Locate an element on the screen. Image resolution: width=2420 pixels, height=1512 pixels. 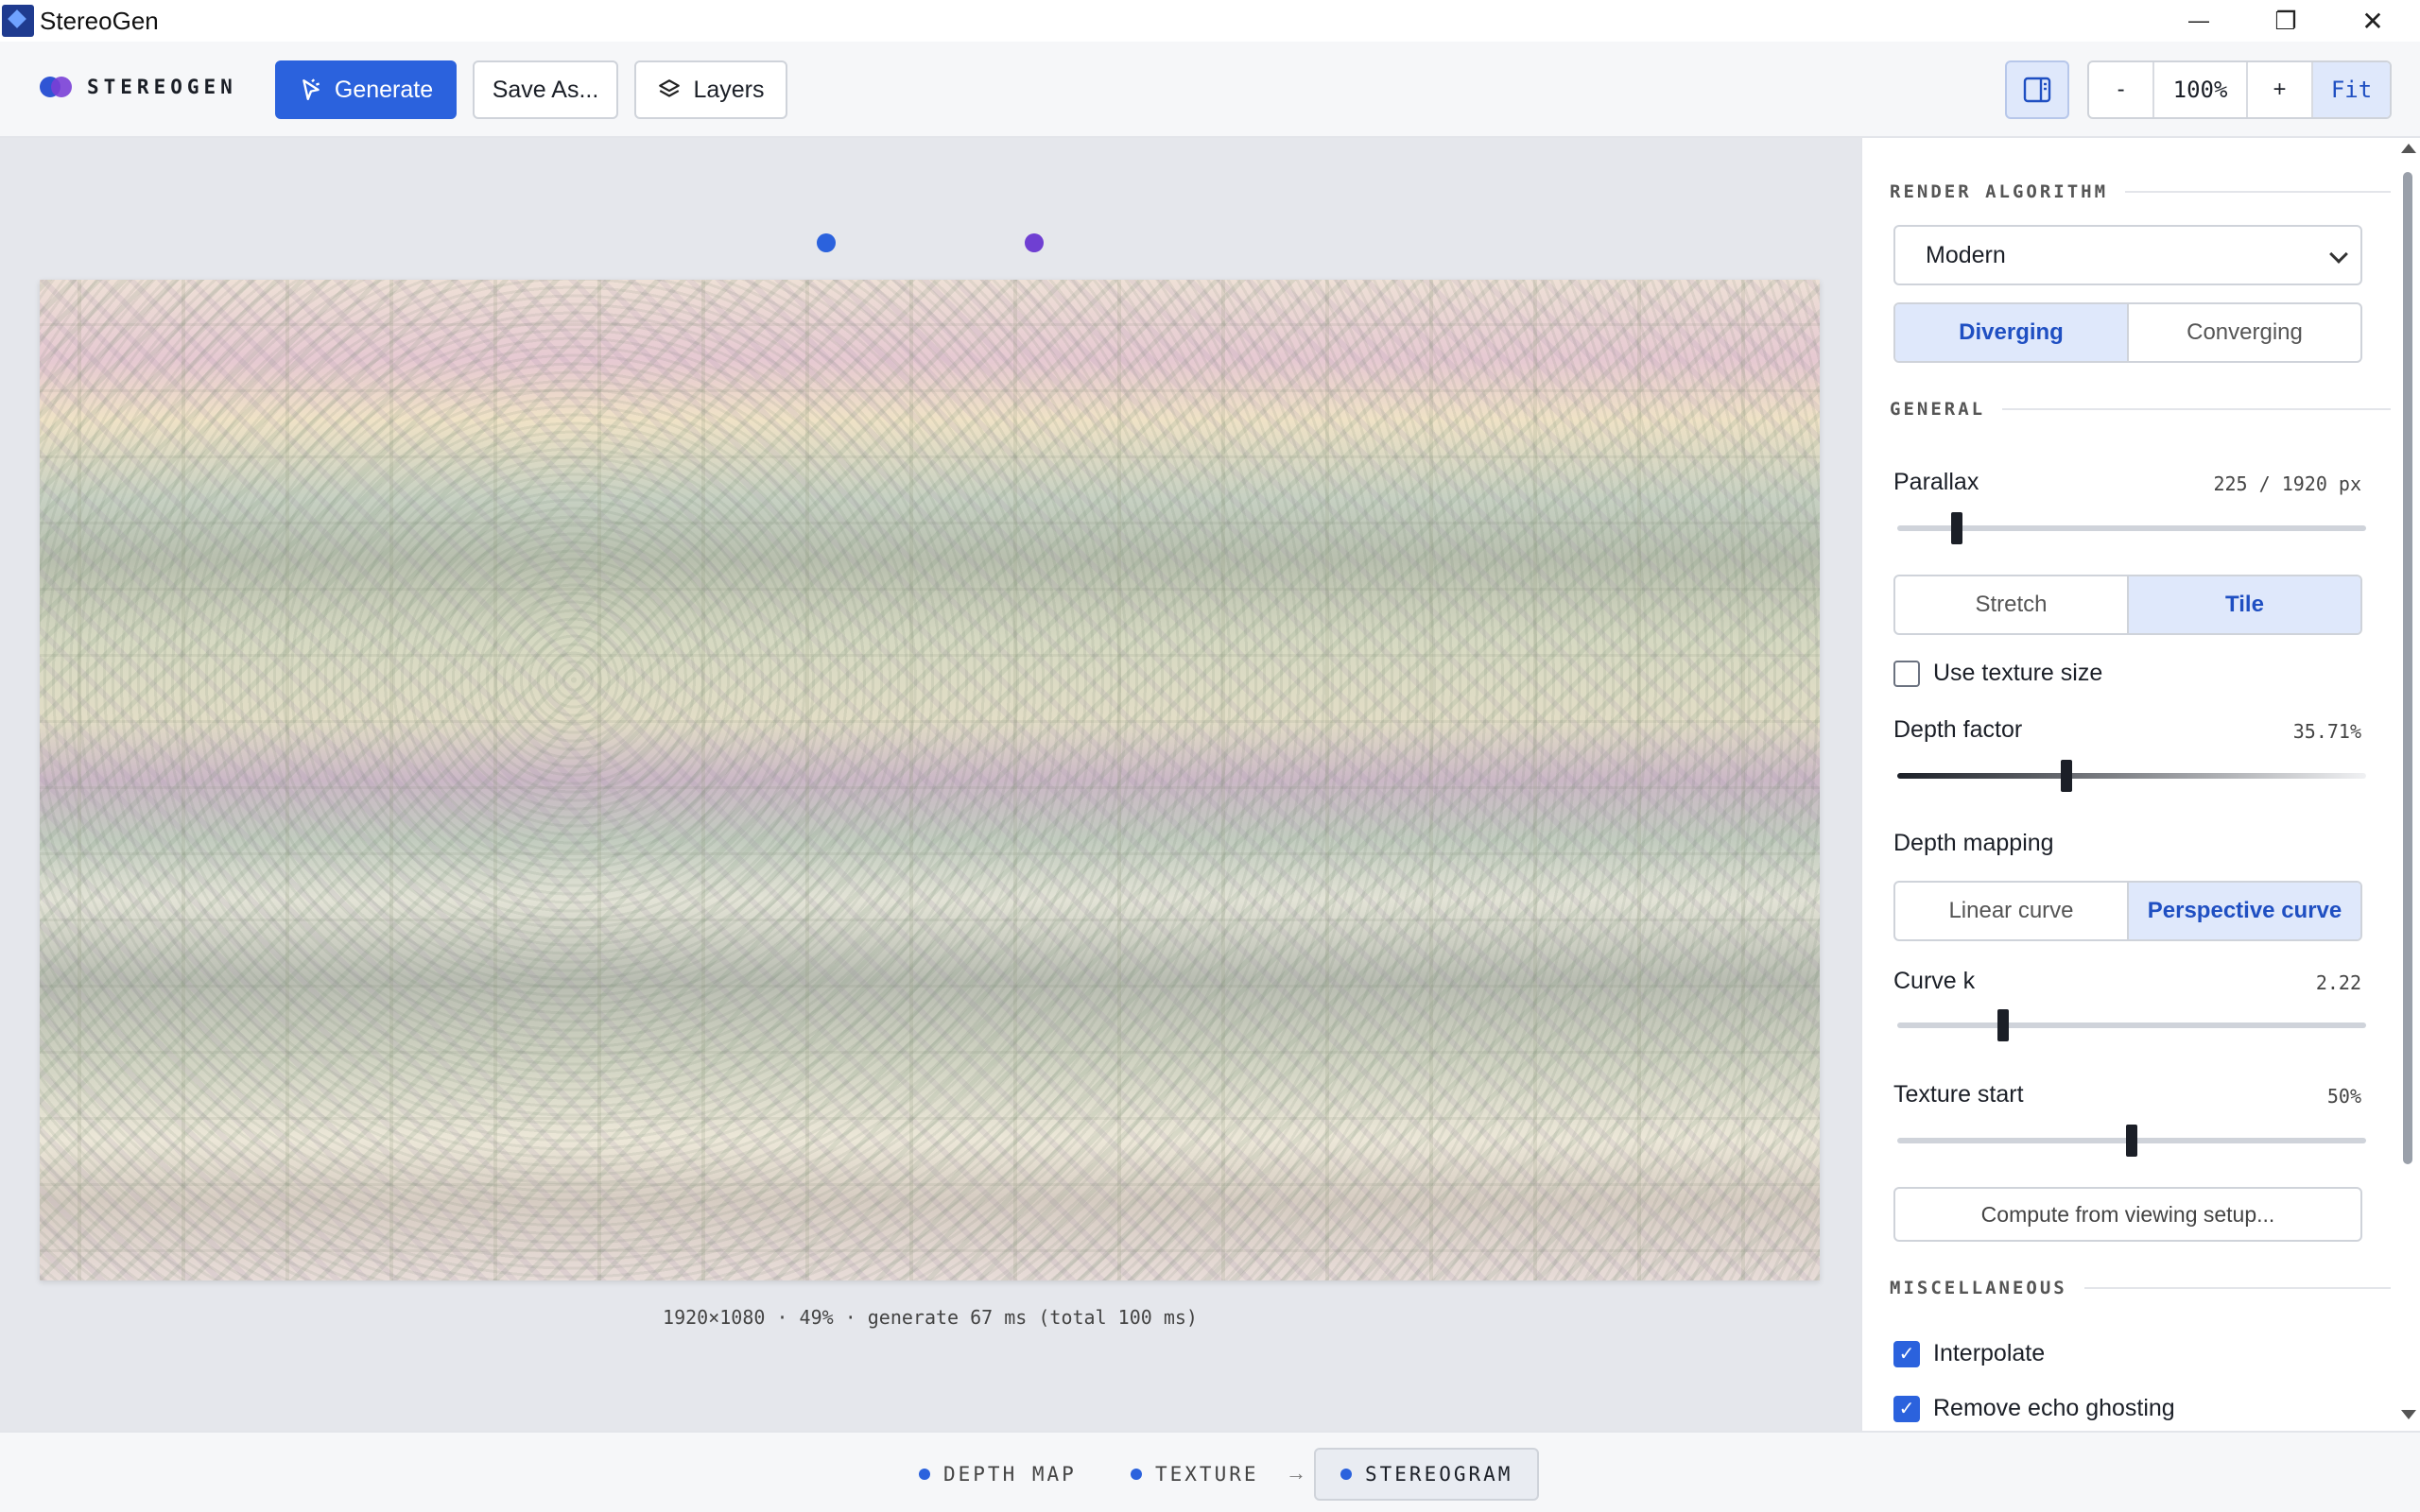
minimize-button: — is located at coordinates (2198, 21).